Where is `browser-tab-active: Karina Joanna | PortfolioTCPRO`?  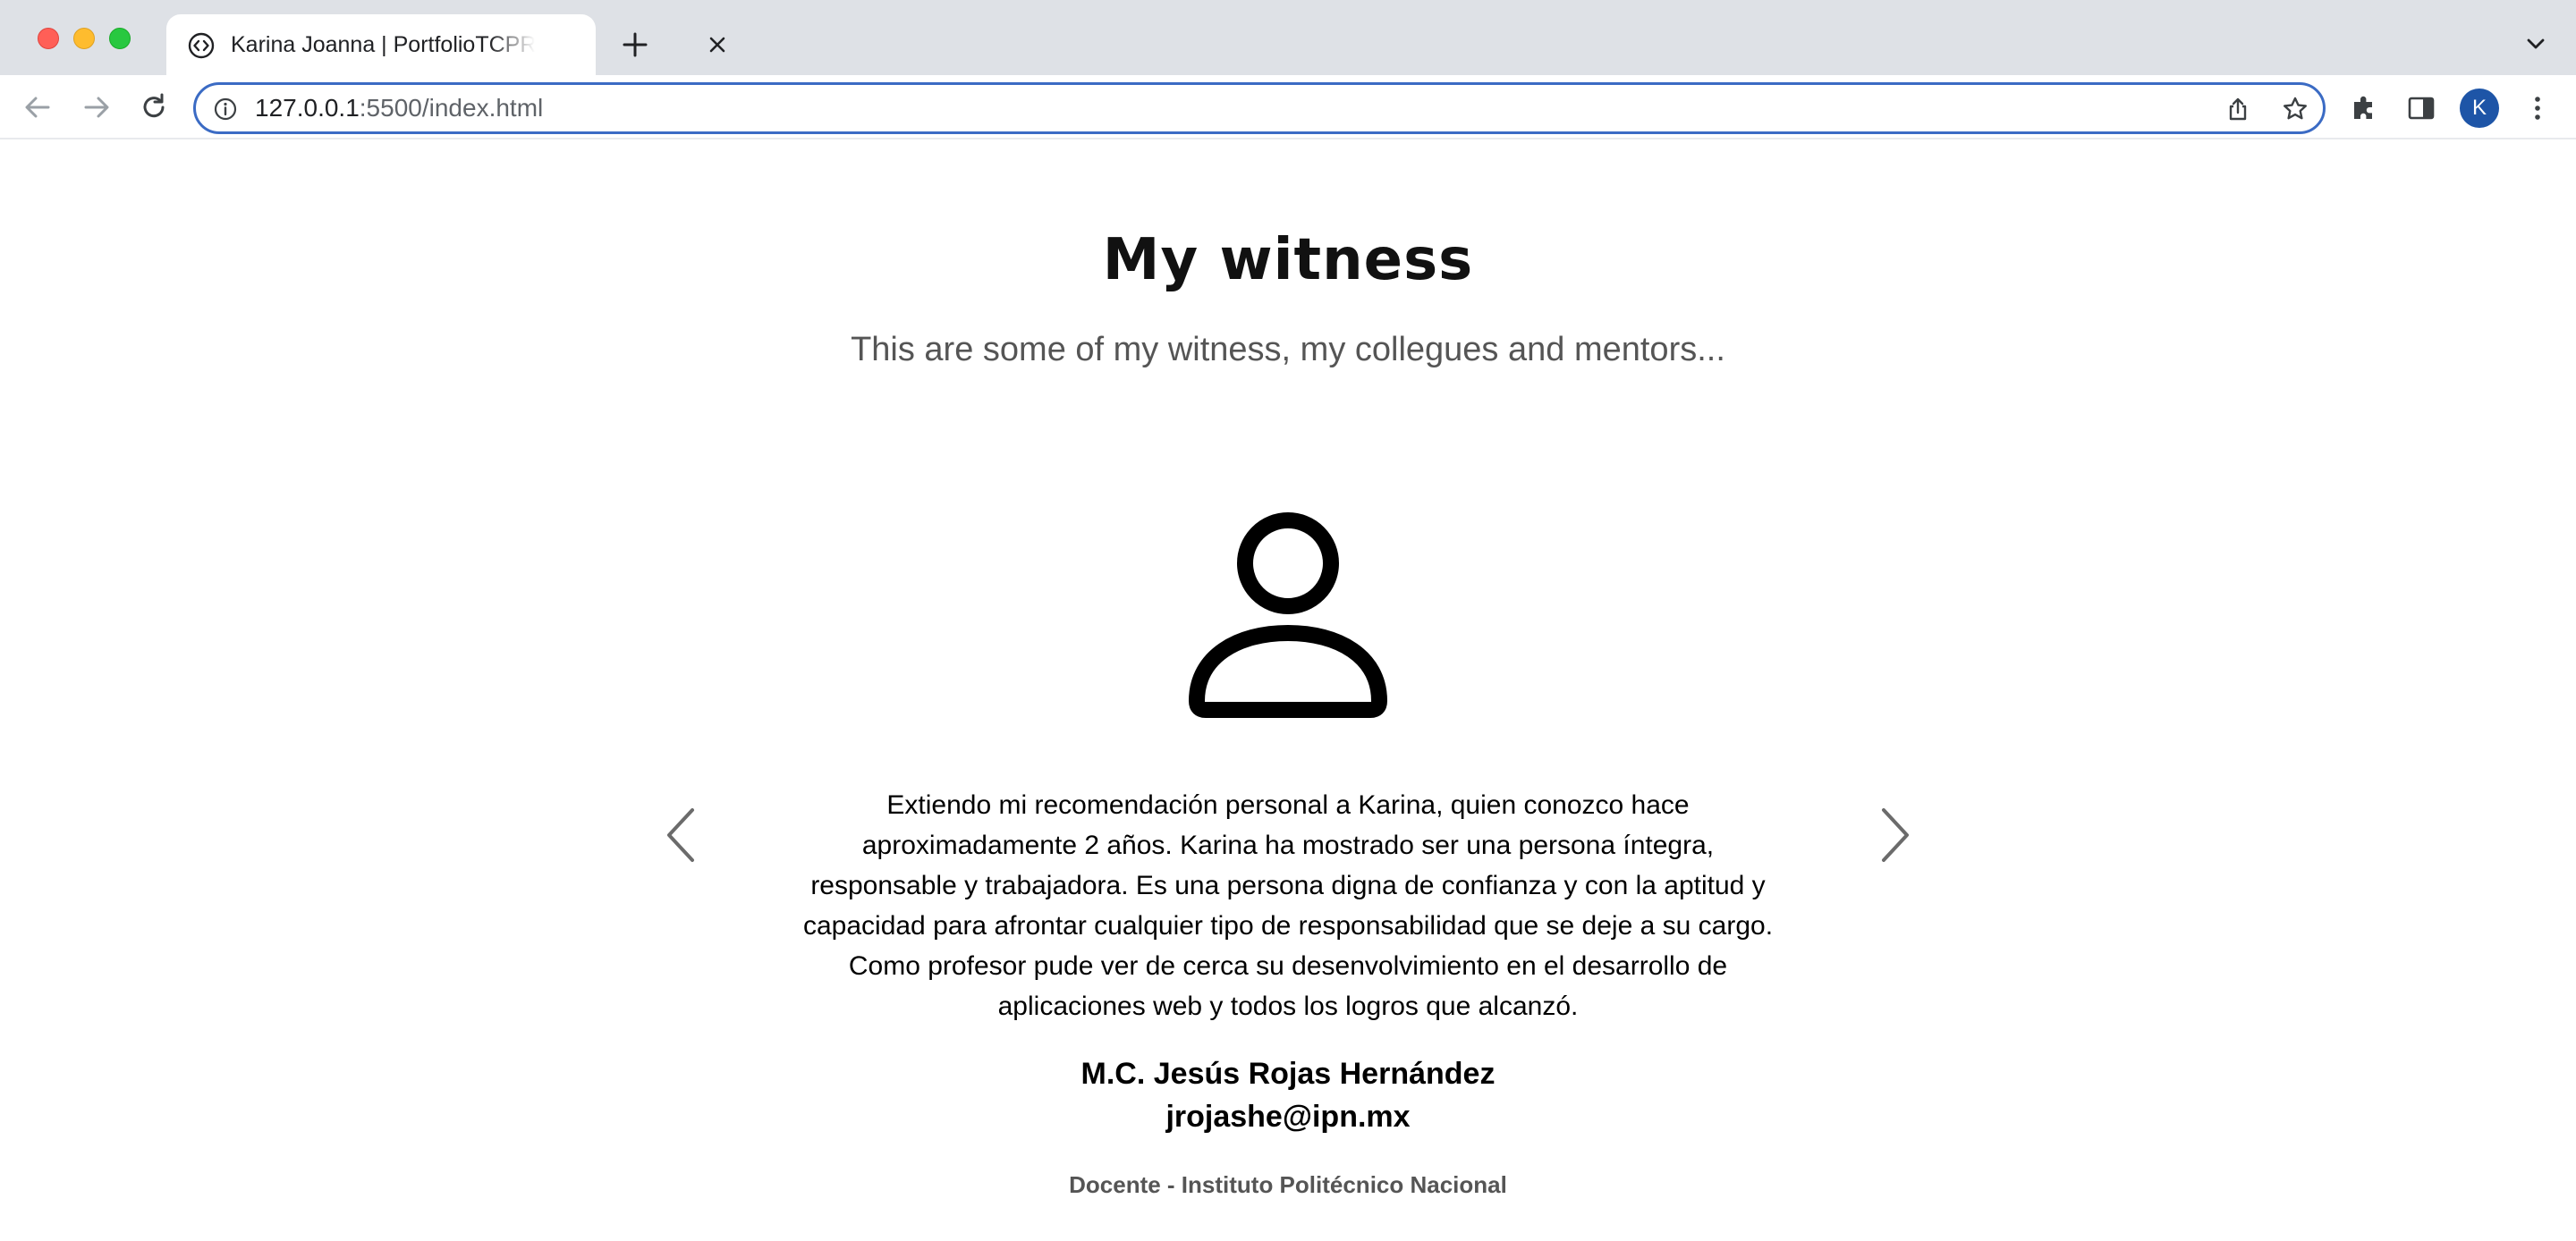
browser-tab-active: Karina Joanna | PortfolioTCPRO is located at coordinates (445, 44).